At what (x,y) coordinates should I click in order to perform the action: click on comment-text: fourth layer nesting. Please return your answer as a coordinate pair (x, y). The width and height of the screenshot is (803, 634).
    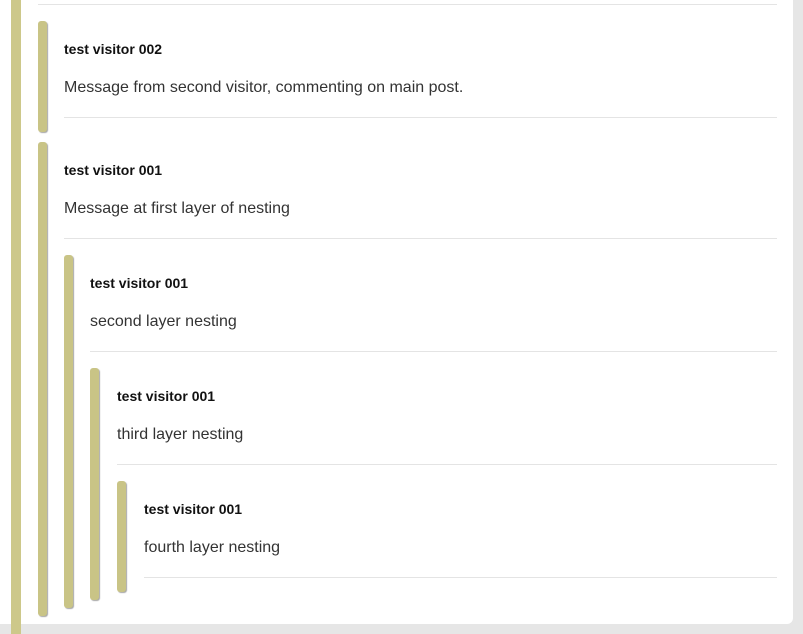
    Looking at the image, I should click on (212, 547).